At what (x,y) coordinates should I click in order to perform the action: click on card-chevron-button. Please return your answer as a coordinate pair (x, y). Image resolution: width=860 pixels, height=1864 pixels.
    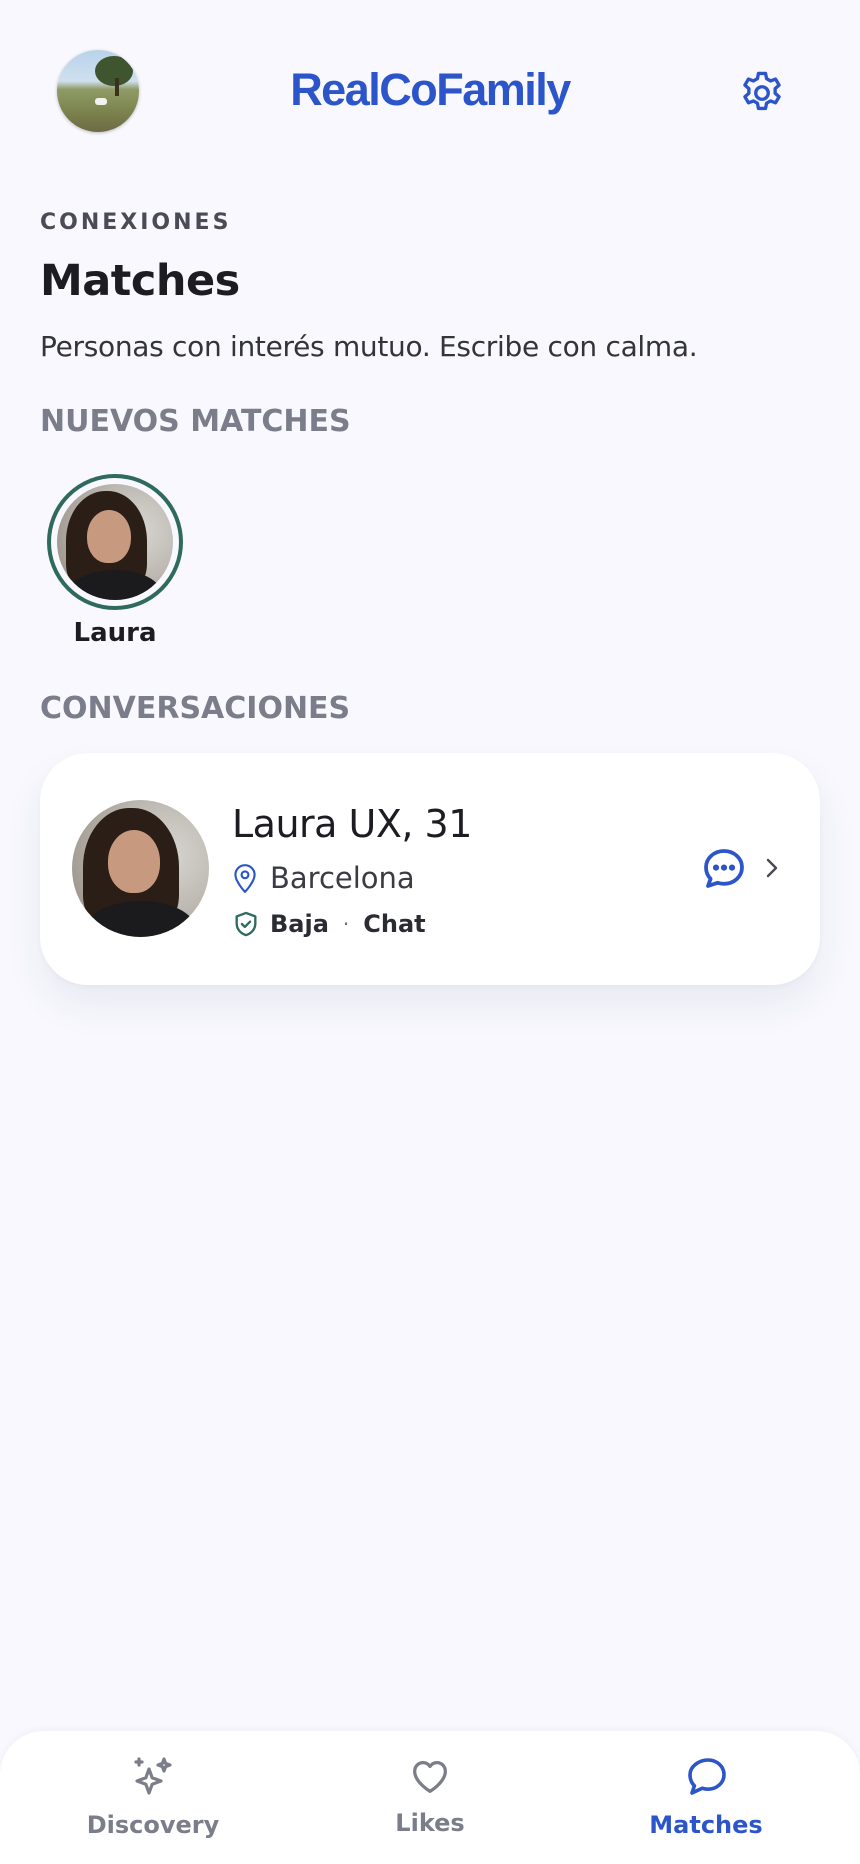
    Looking at the image, I should click on (772, 868).